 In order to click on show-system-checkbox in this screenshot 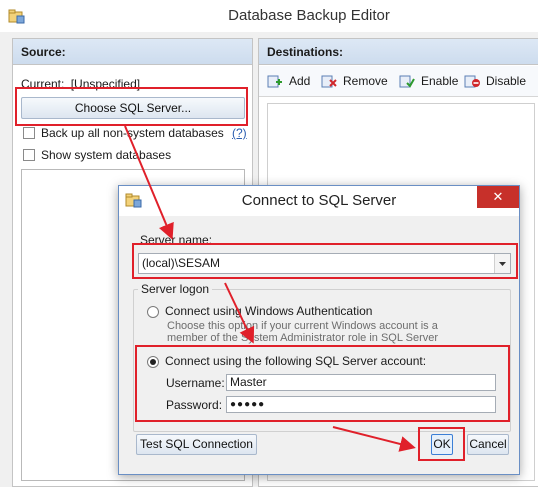, I will do `click(29, 155)`.